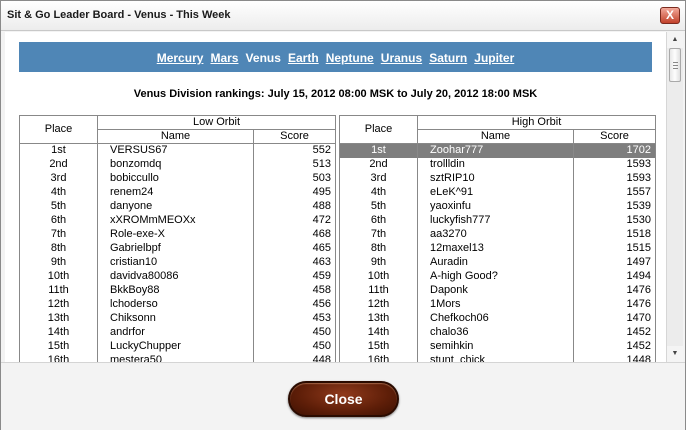 The height and width of the screenshot is (430, 686). What do you see at coordinates (180, 58) in the screenshot?
I see `nav-link-mercury: Mercury` at bounding box center [180, 58].